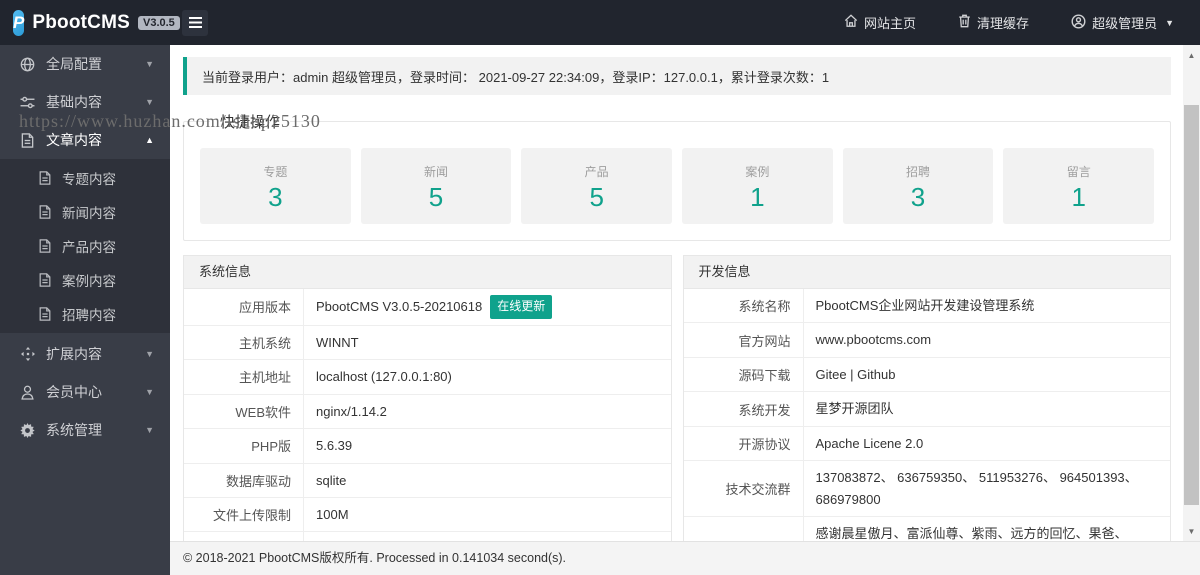 The height and width of the screenshot is (575, 1200). I want to click on expand-icon, so click(27, 354).